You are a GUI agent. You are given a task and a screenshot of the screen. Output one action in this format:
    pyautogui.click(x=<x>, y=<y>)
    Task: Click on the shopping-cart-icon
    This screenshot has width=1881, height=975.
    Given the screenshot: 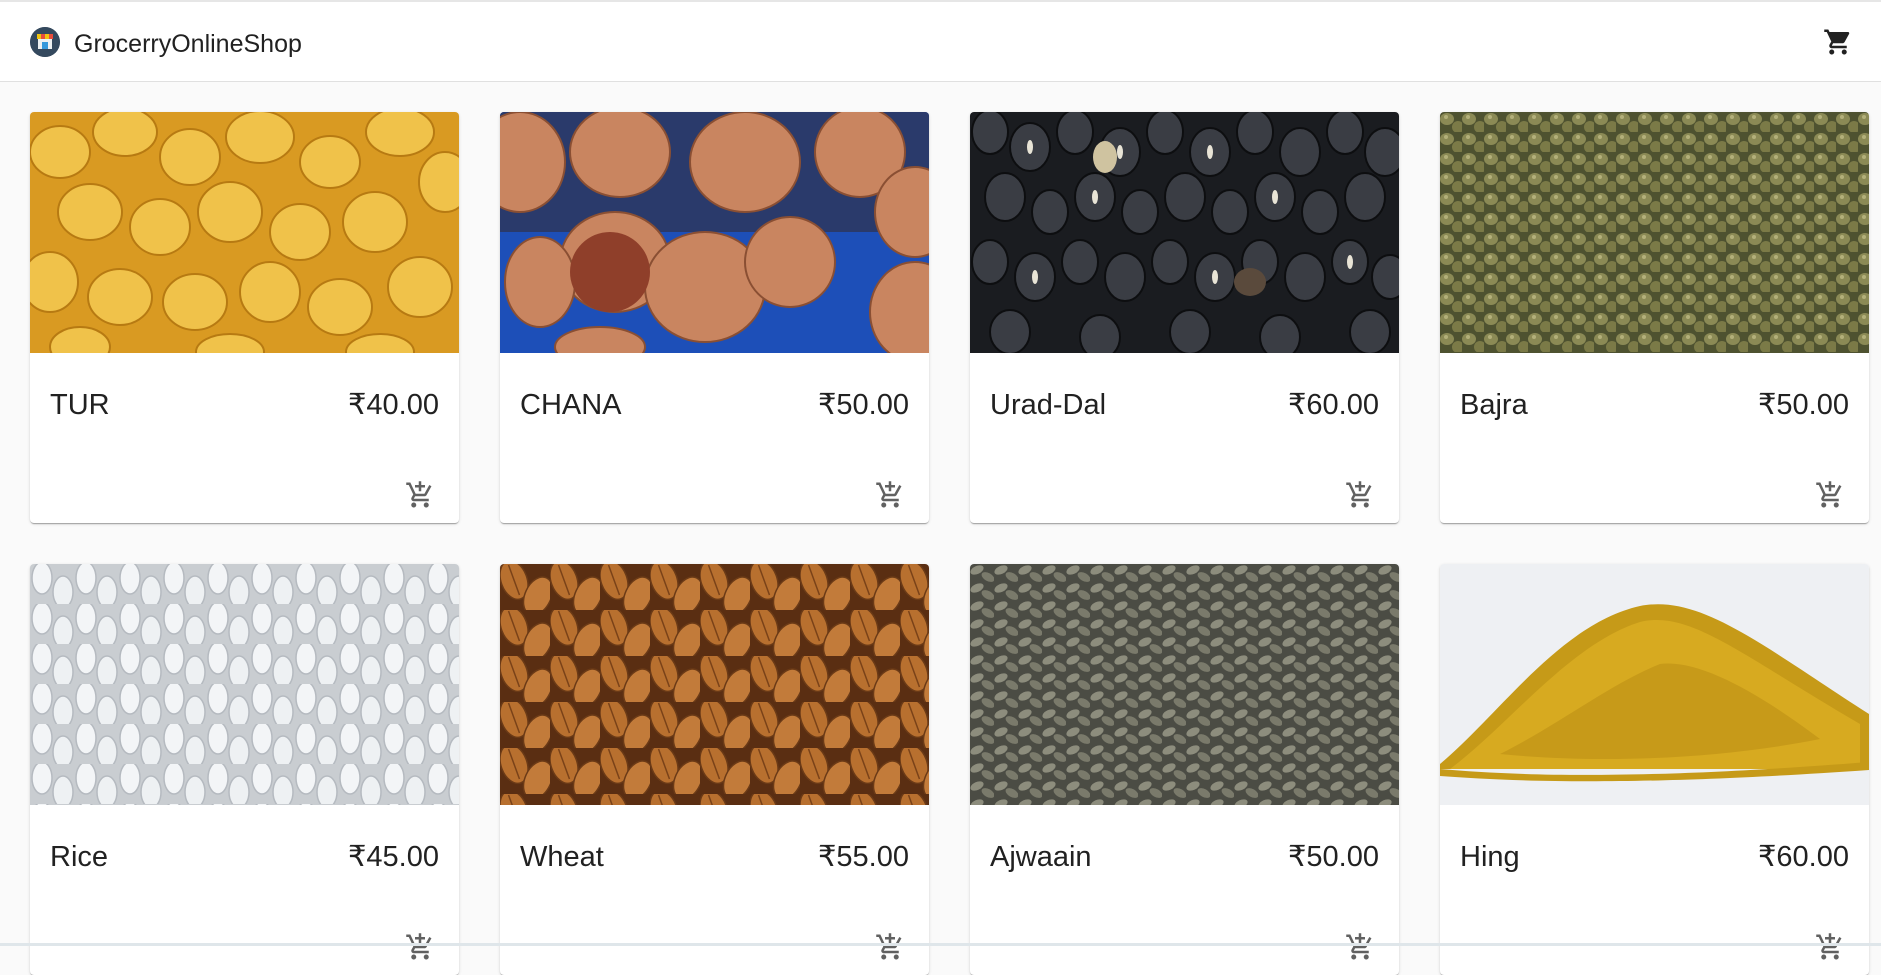 What is the action you would take?
    pyautogui.click(x=1837, y=42)
    